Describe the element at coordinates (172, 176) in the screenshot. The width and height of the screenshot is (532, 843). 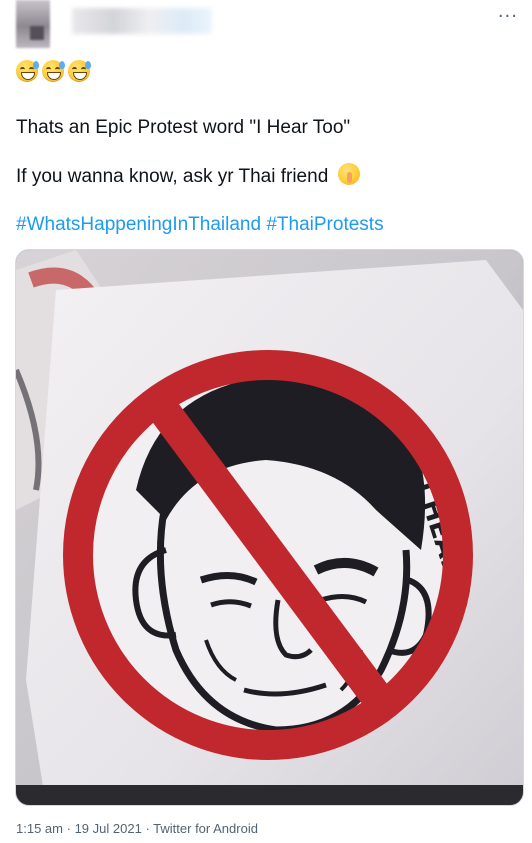
I see `tweet-text-line-2-text: If you wanna know, ask yr Thai friend` at that location.